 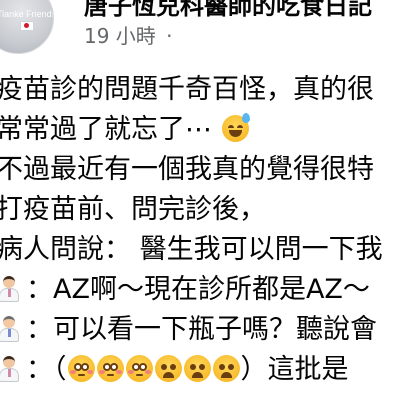 I want to click on post-line-7: ：可以看一下瓶子嗎？聽說會, so click(x=188, y=330).